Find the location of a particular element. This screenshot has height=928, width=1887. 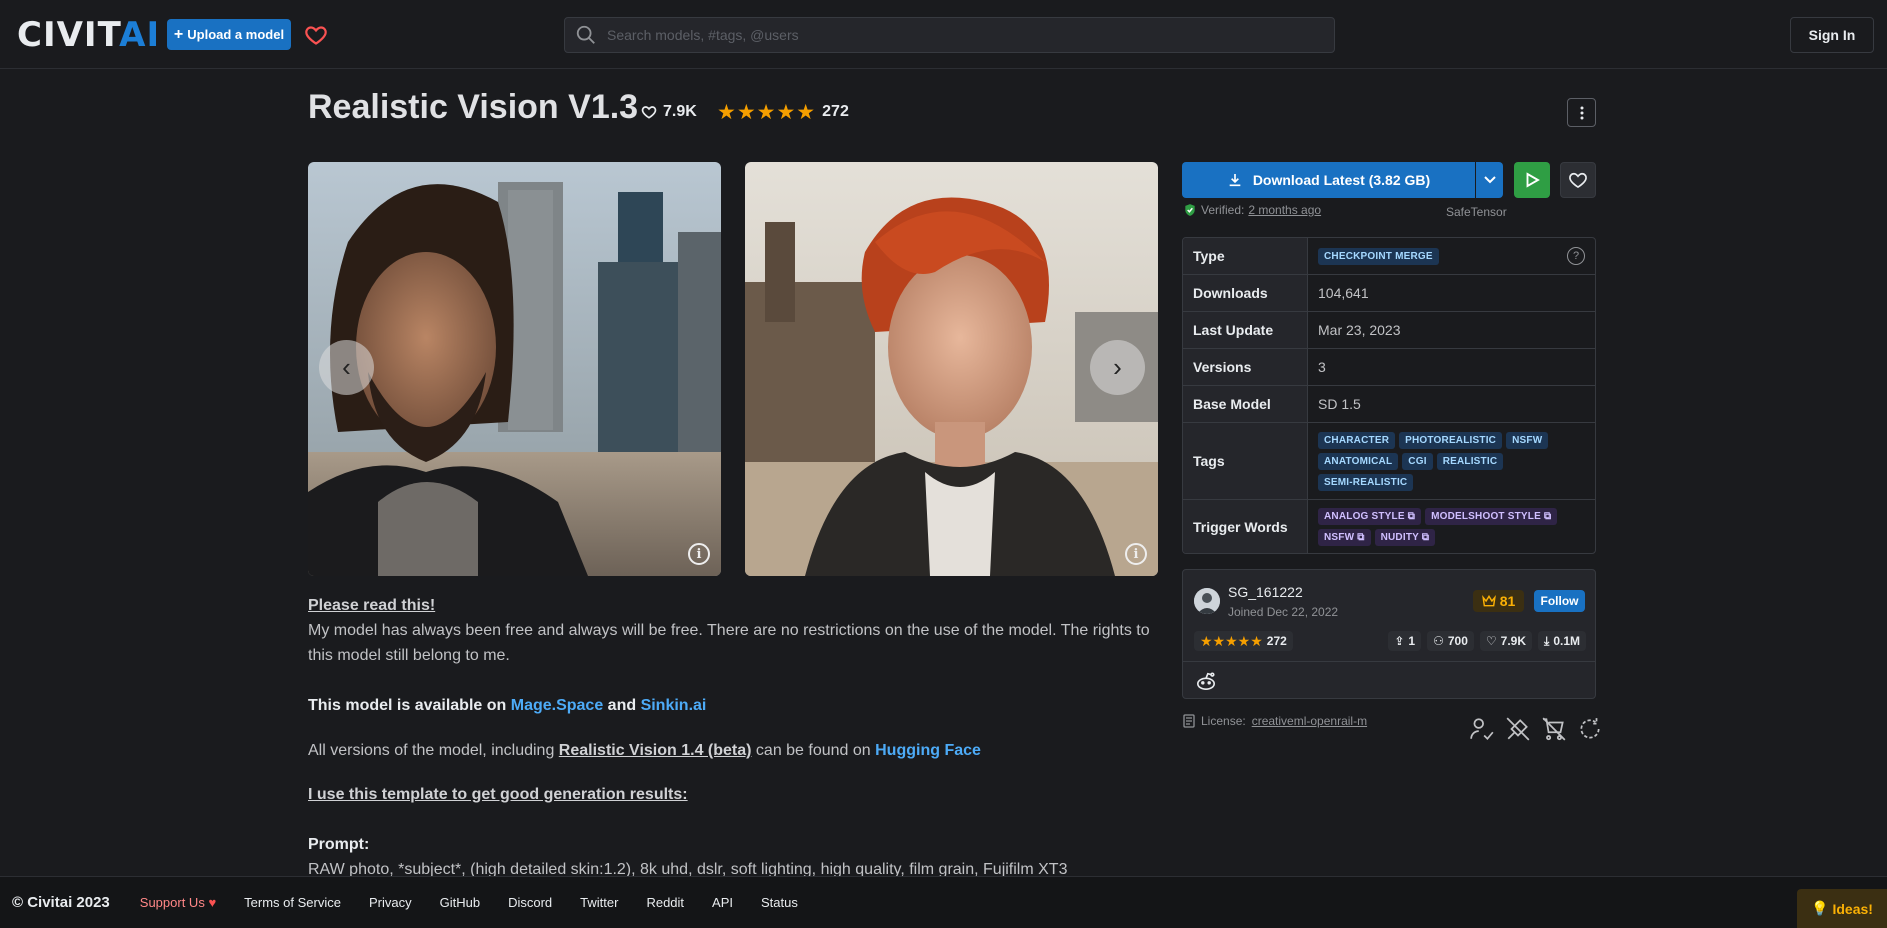

tag-chip: CHARACTER is located at coordinates (1357, 440).